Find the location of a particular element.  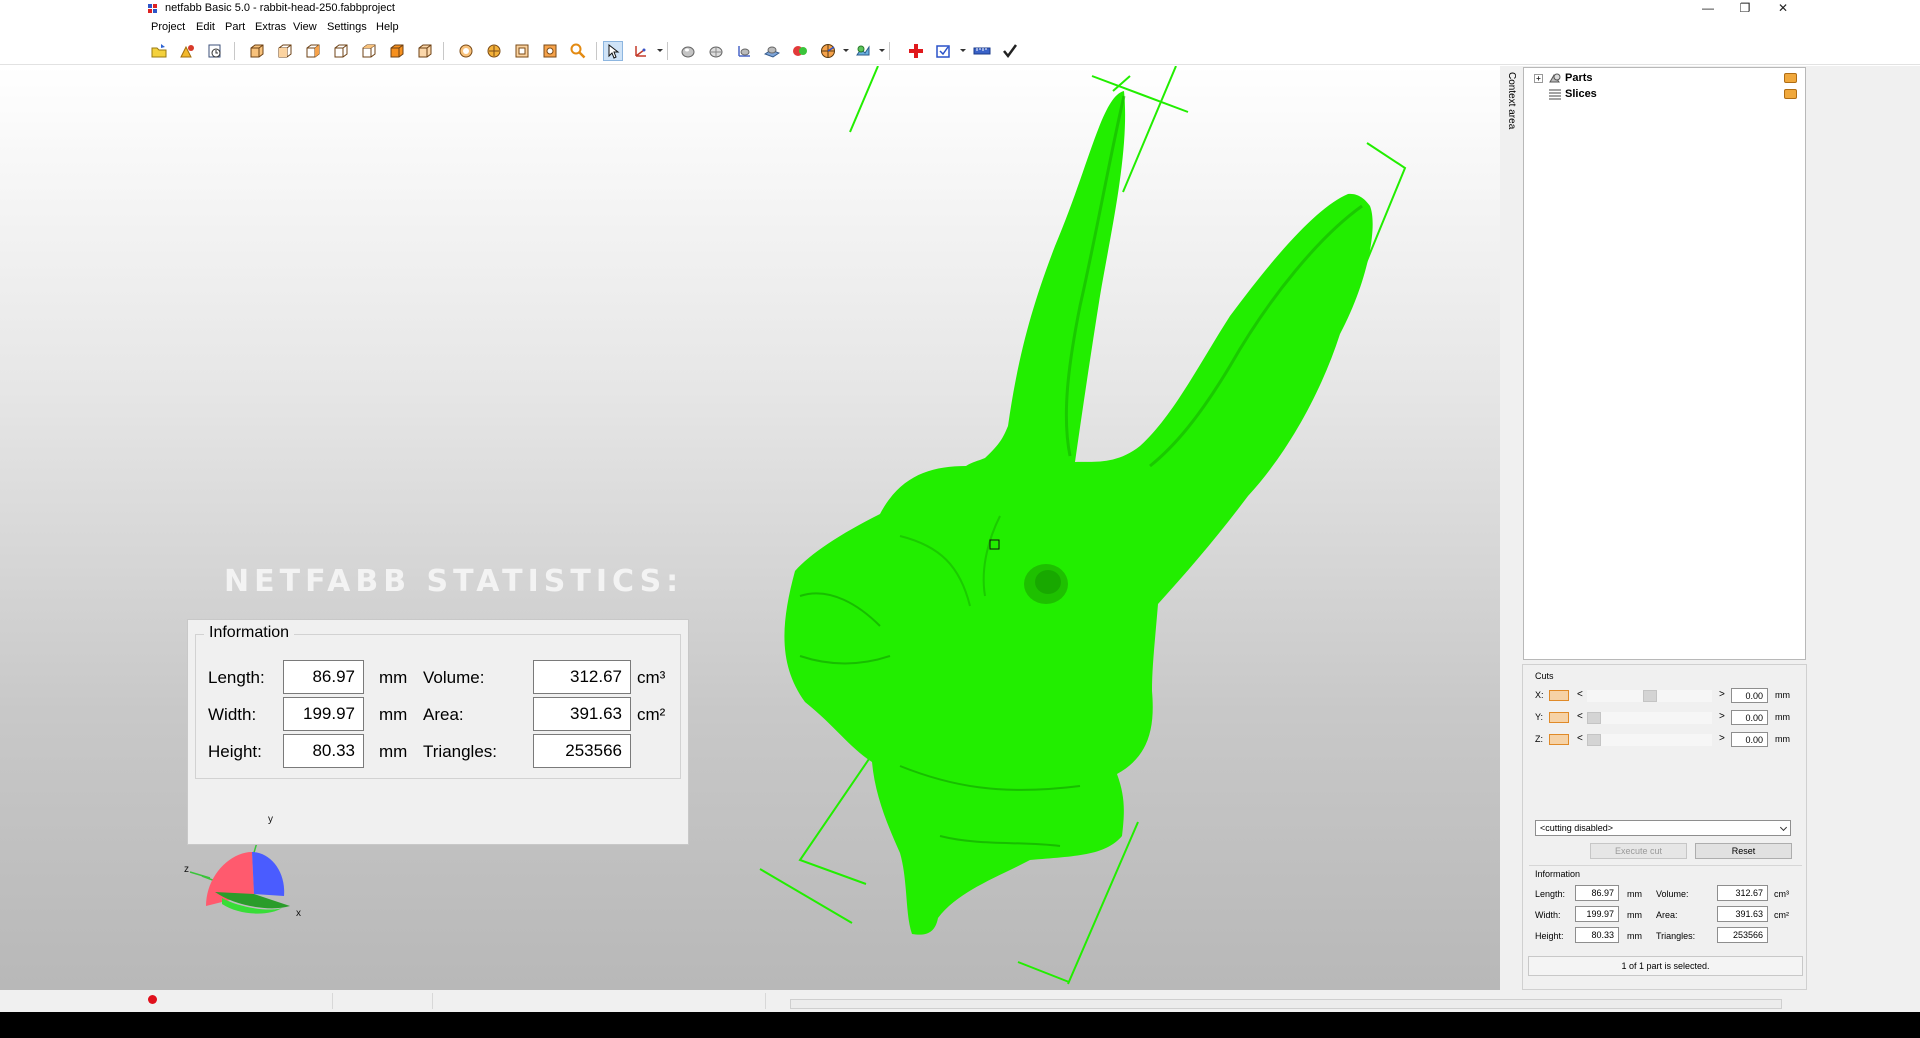

menu-settings: Settings is located at coordinates (347, 27).